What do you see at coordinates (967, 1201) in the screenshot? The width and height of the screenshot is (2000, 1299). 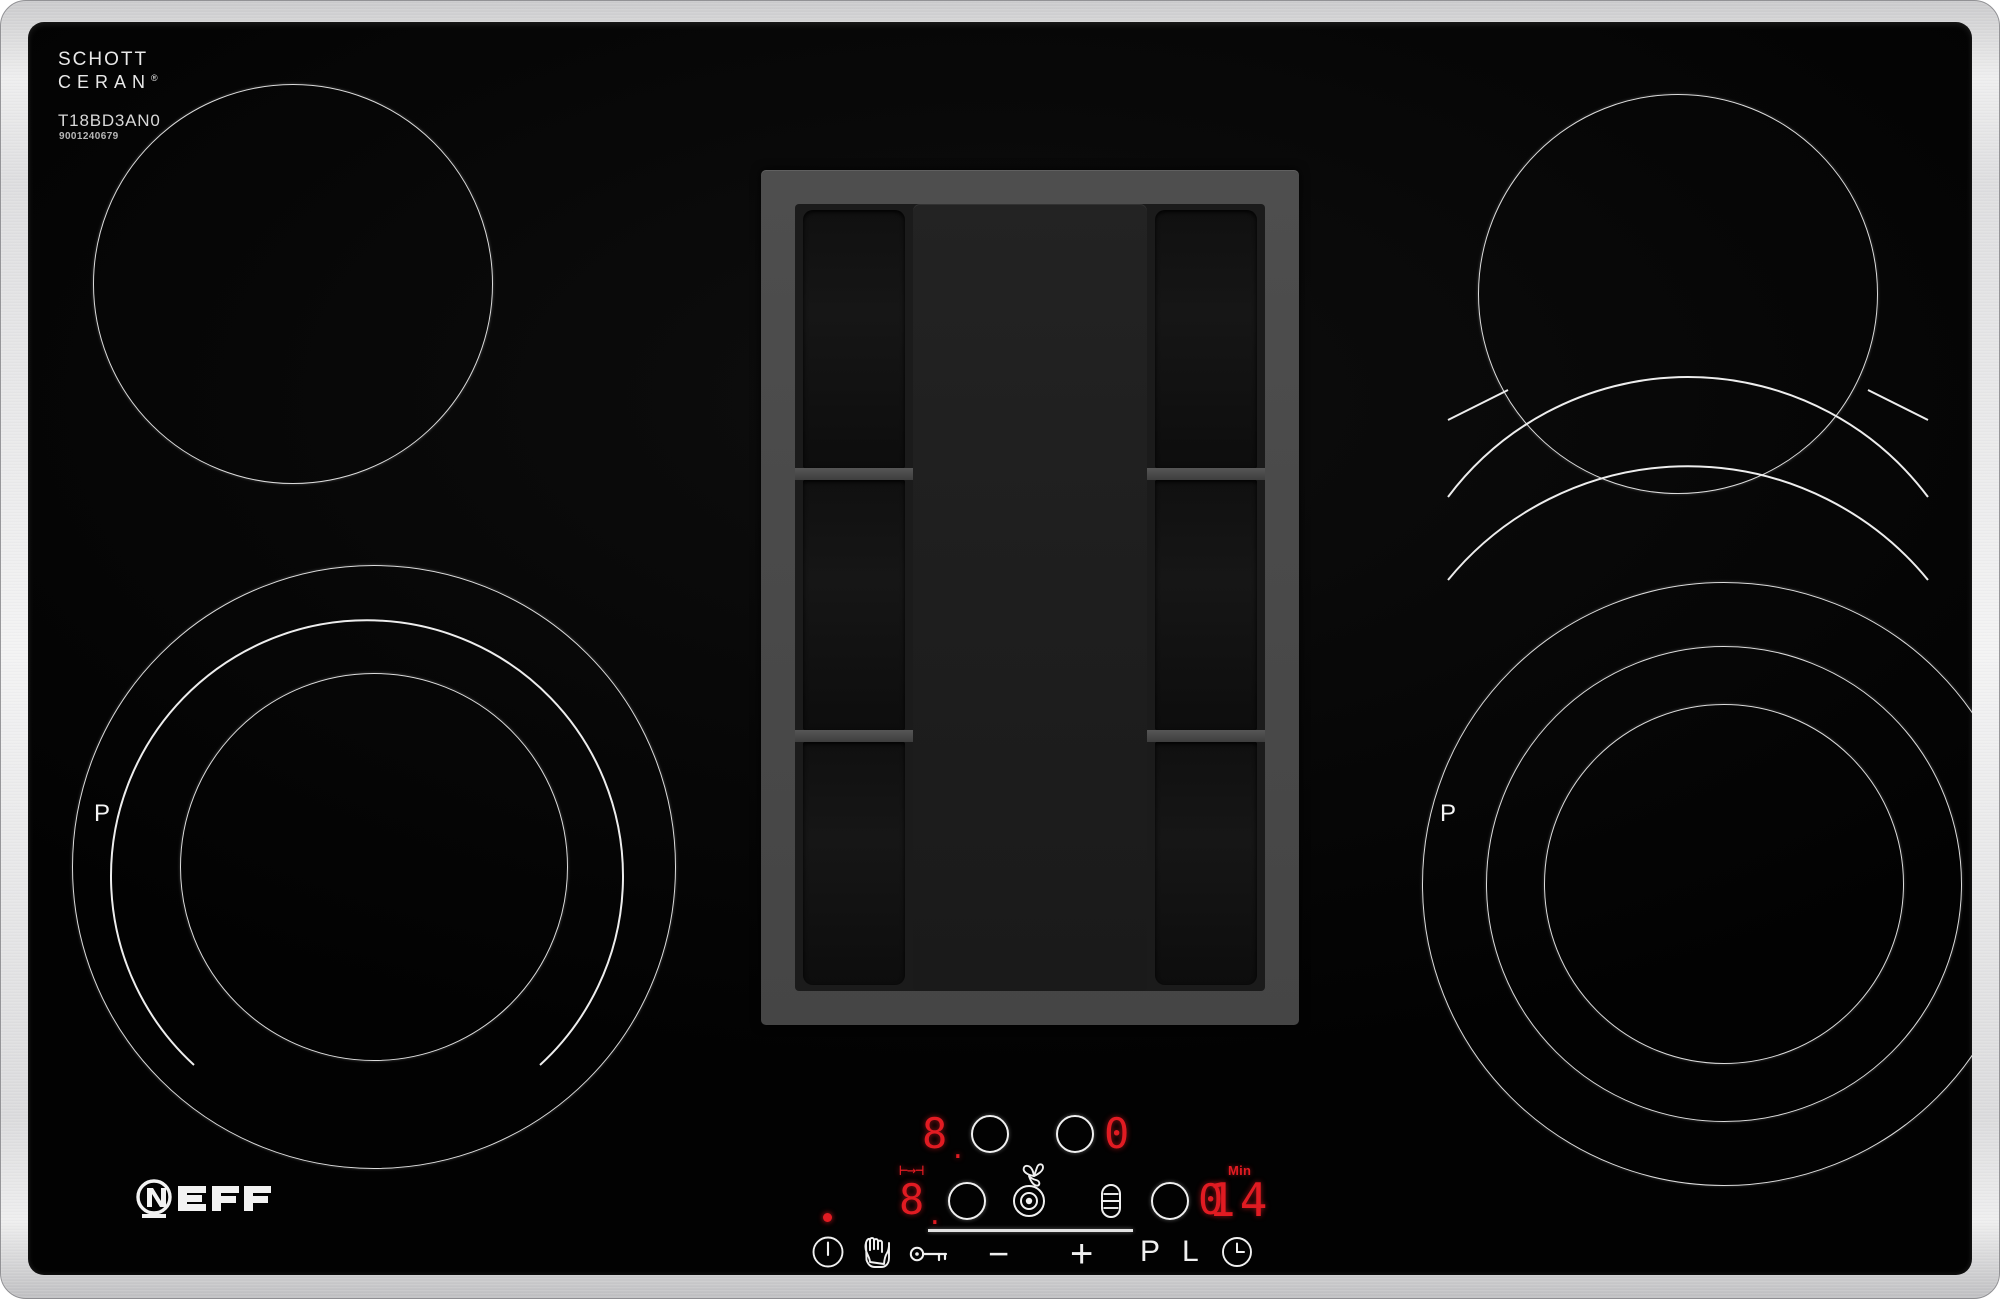 I see `zone-button-front-left` at bounding box center [967, 1201].